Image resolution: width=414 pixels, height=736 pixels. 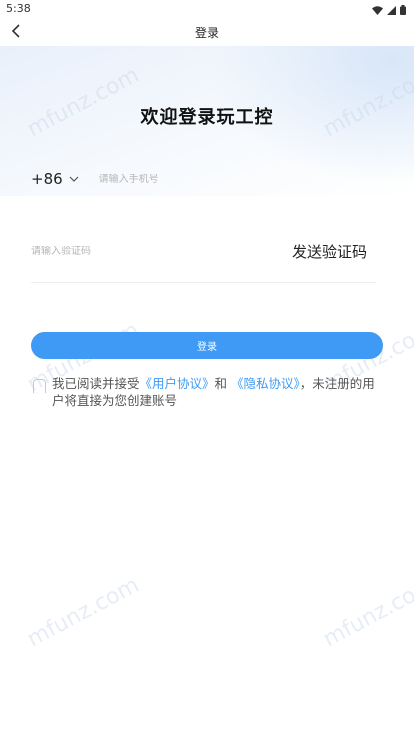 I want to click on phone-row: +86, so click(x=207, y=179).